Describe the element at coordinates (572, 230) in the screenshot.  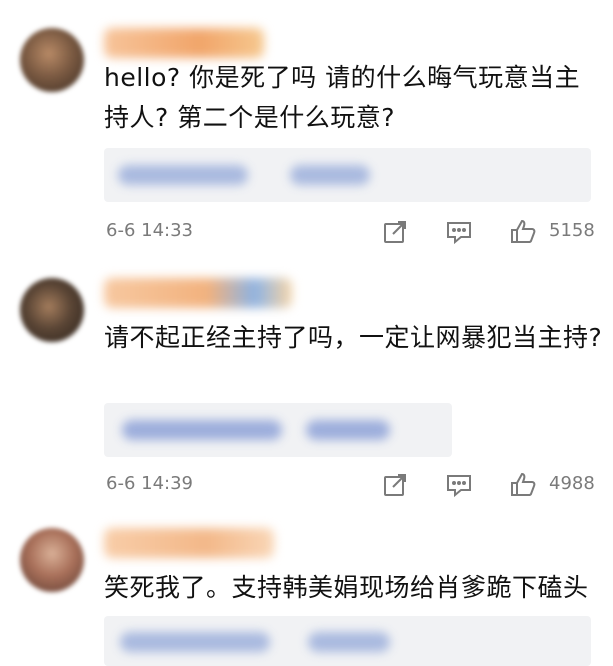
I see `like-count: 5158` at that location.